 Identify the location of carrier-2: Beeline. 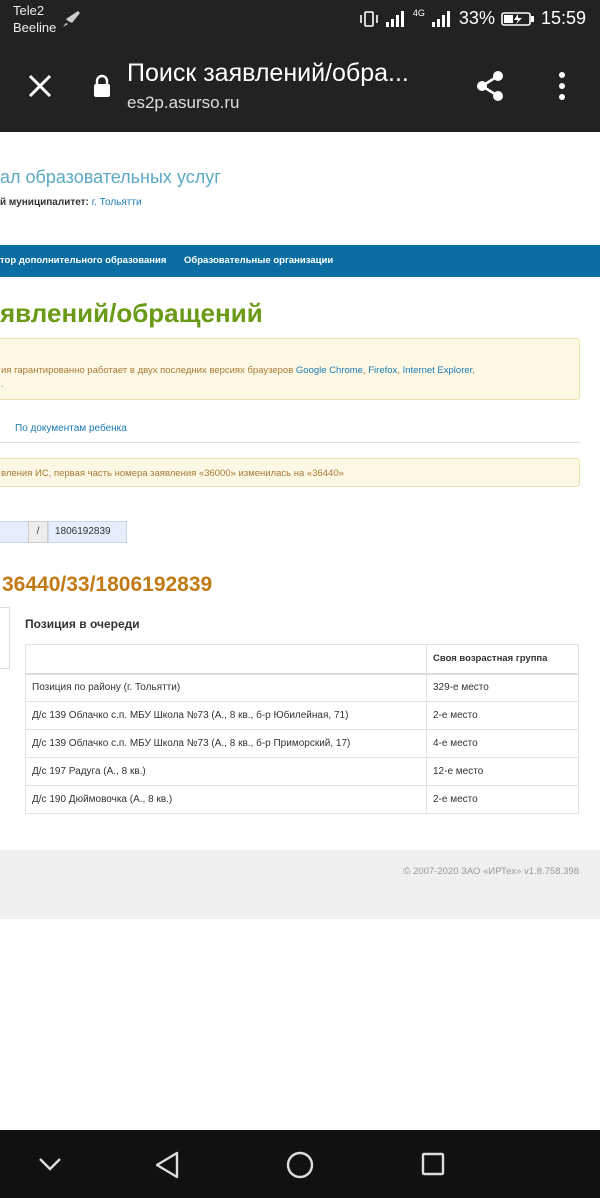
(35, 27).